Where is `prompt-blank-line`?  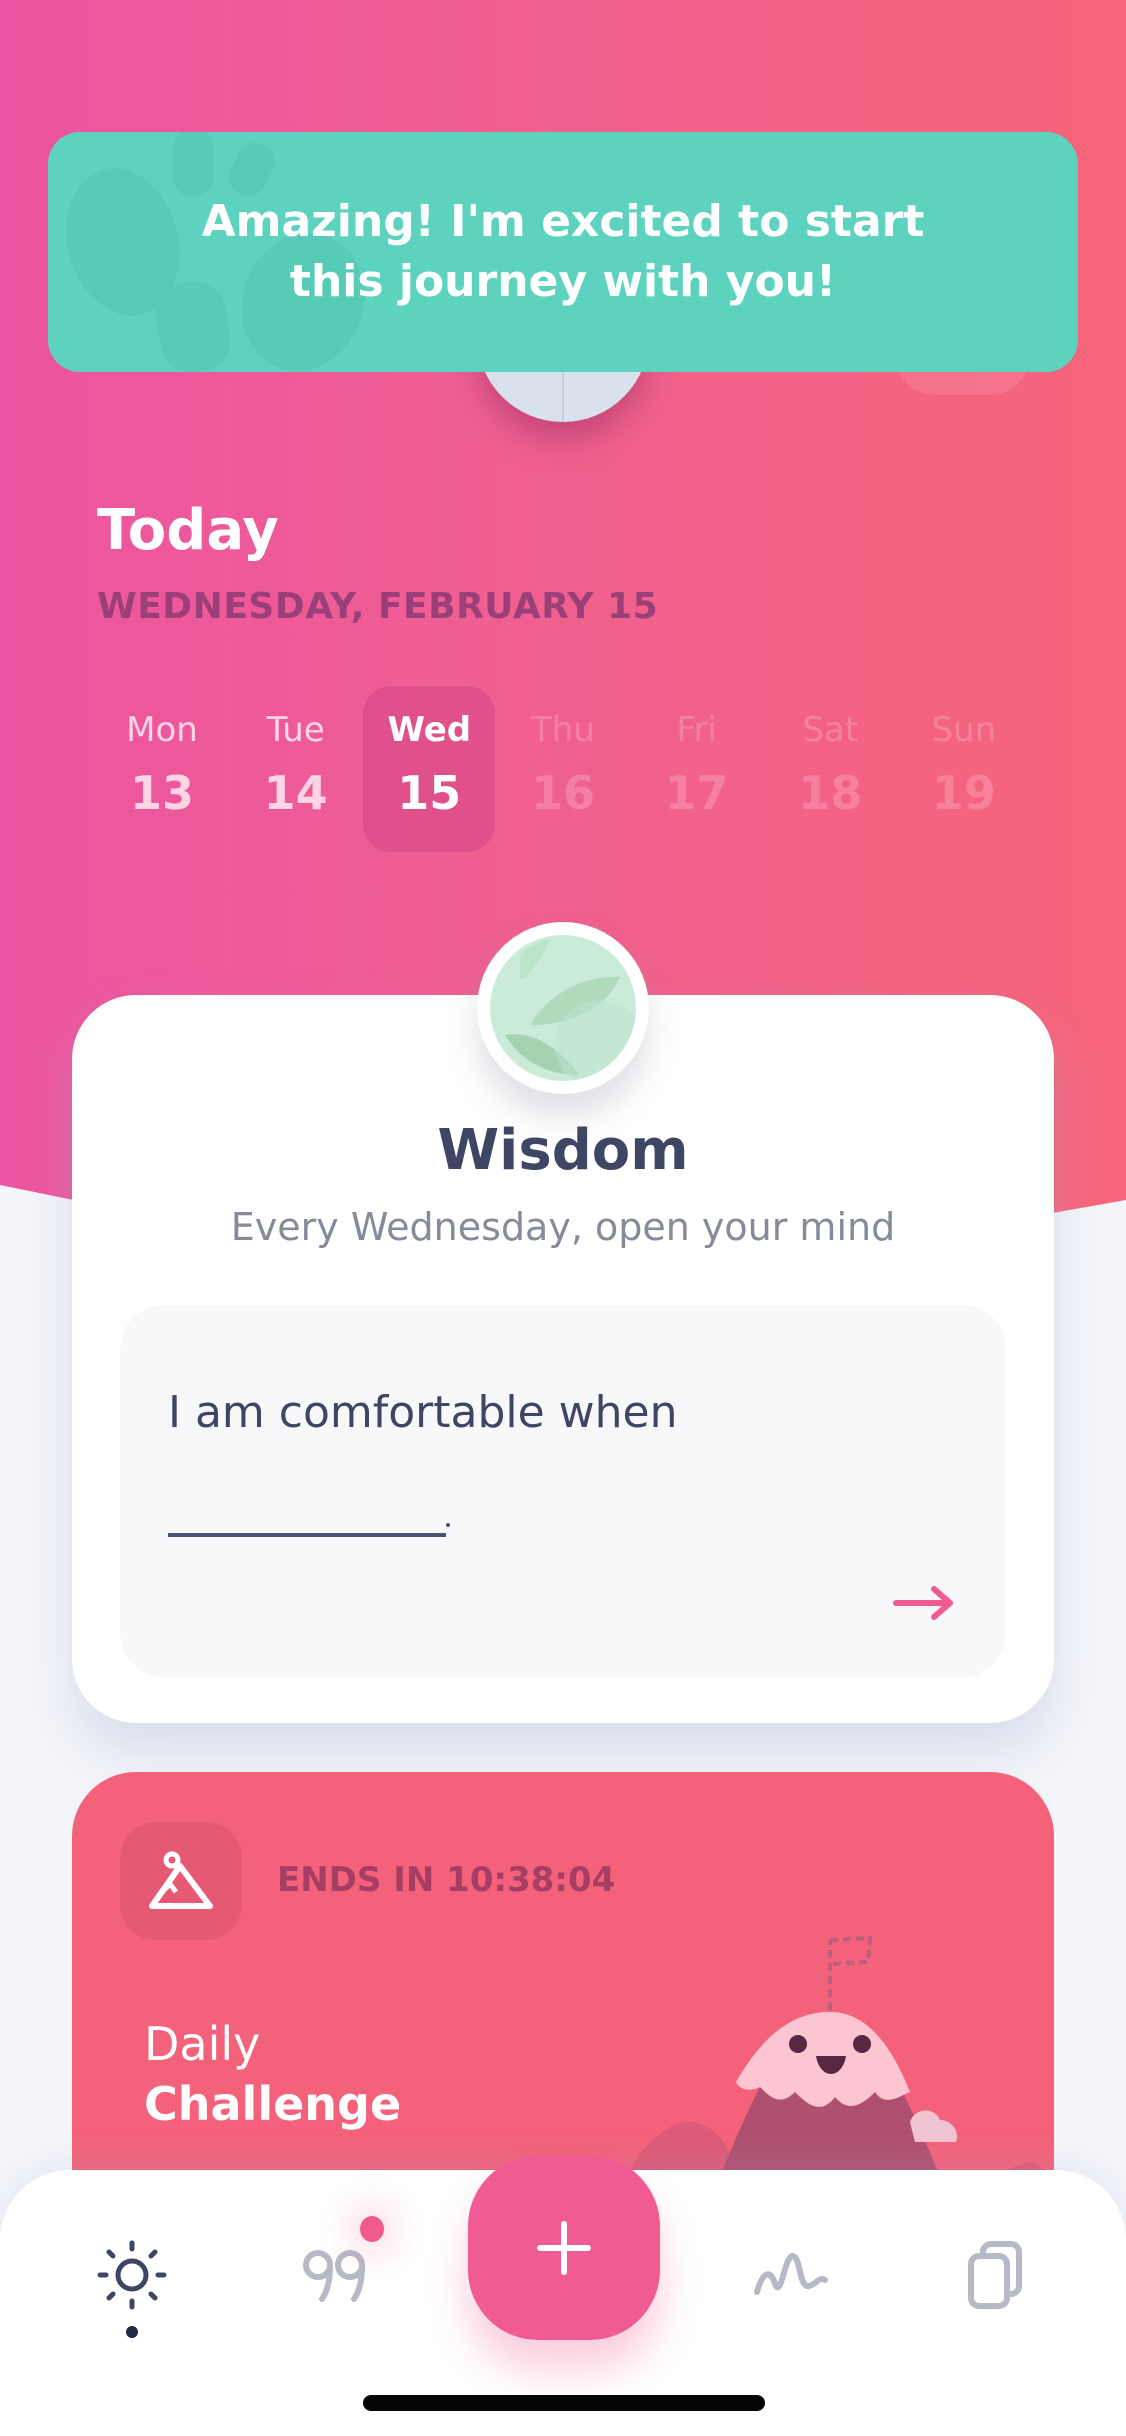 prompt-blank-line is located at coordinates (307, 1535).